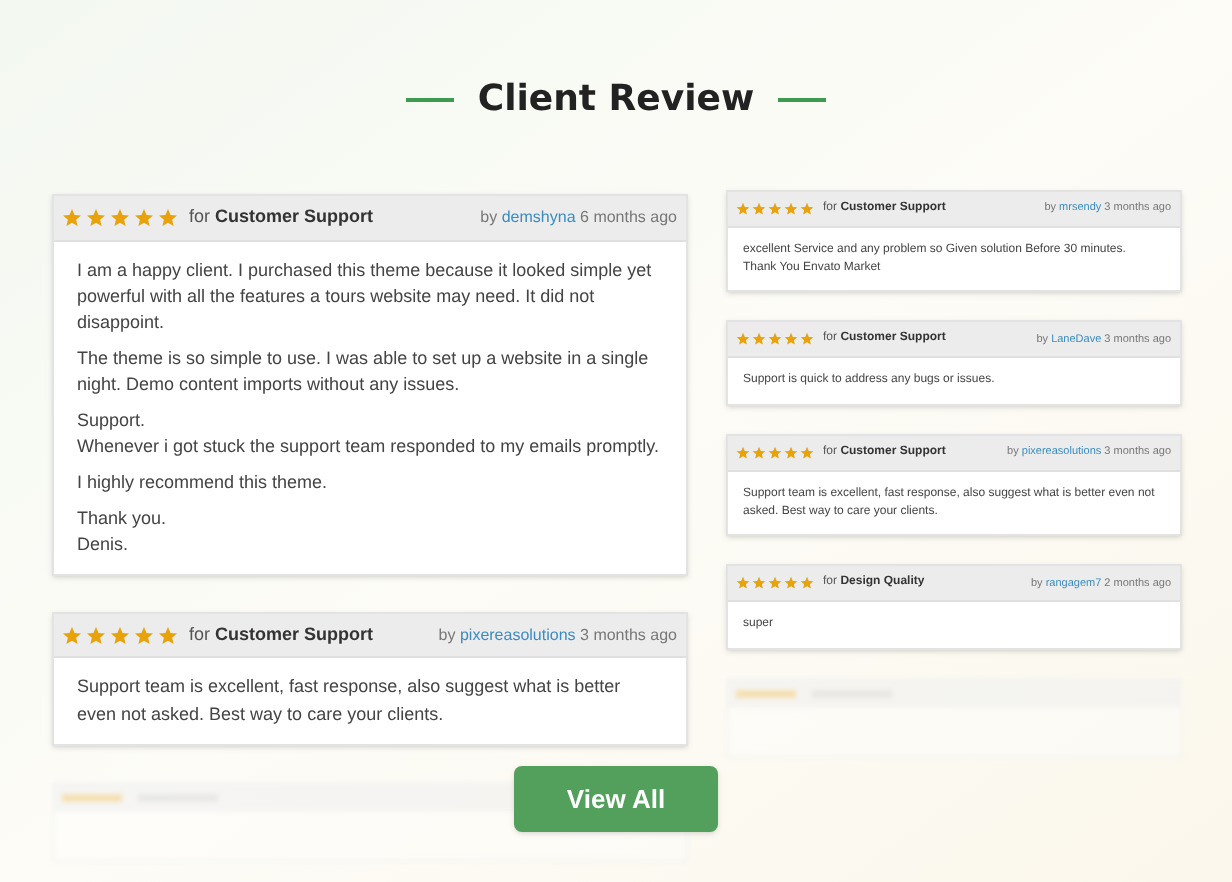 This screenshot has height=882, width=1232. I want to click on review-text: I highly recommend this theme., so click(203, 482).